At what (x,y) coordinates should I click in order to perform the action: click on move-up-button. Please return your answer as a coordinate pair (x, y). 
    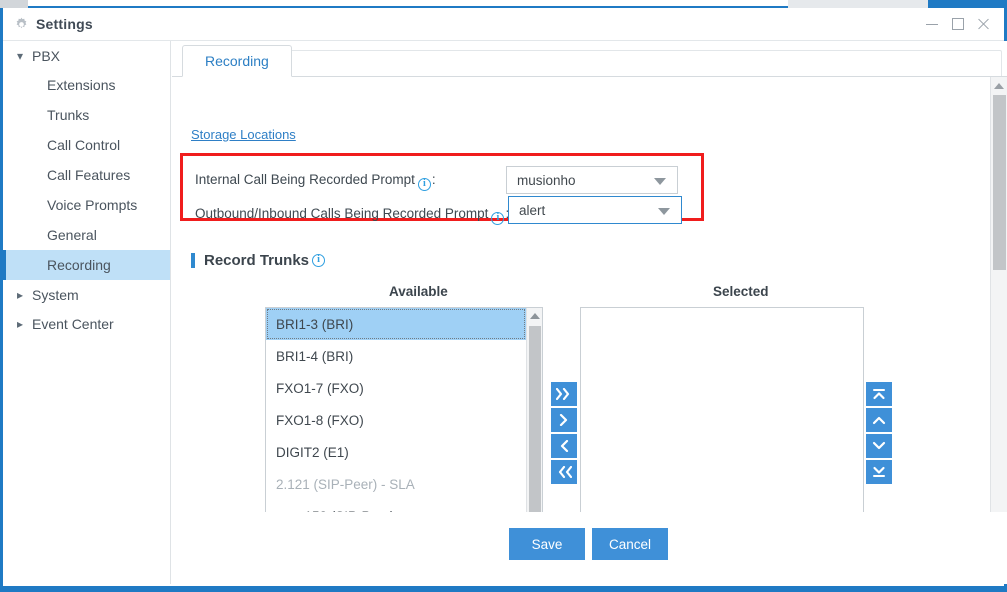
    Looking at the image, I should click on (879, 420).